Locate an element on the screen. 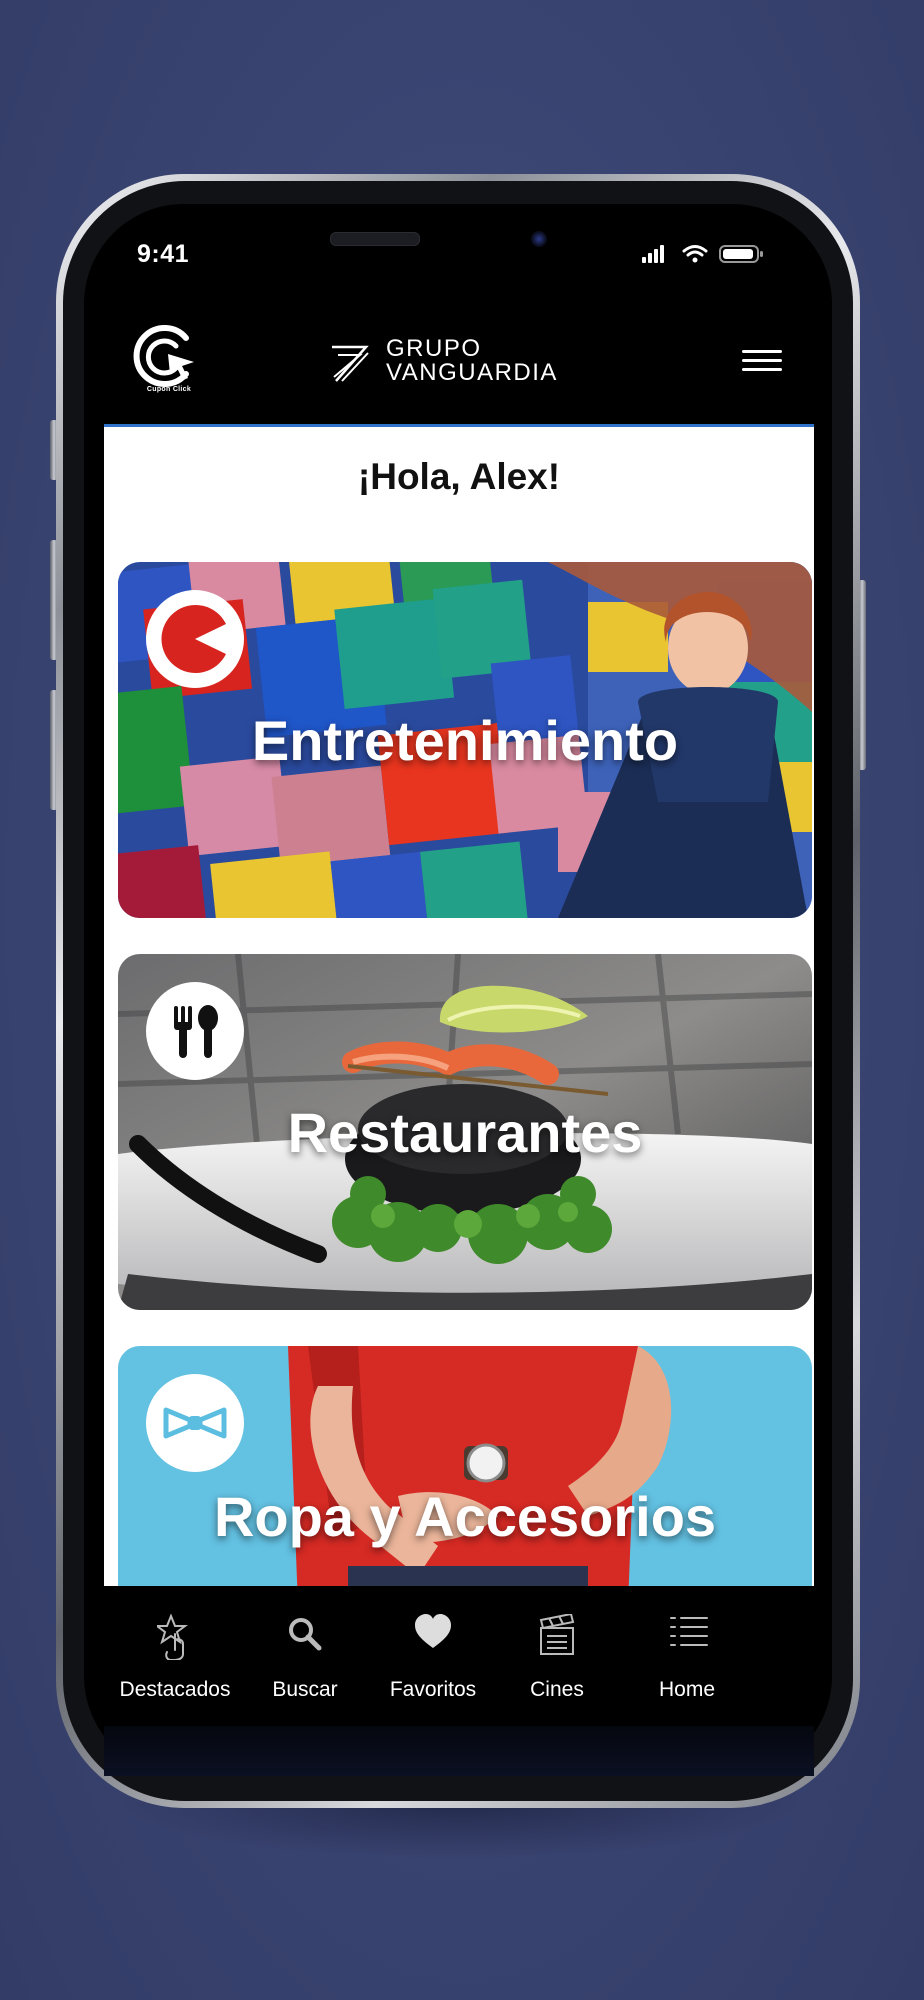 The width and height of the screenshot is (924, 2000). grupo-vanguardia-mark-icon is located at coordinates (350, 363).